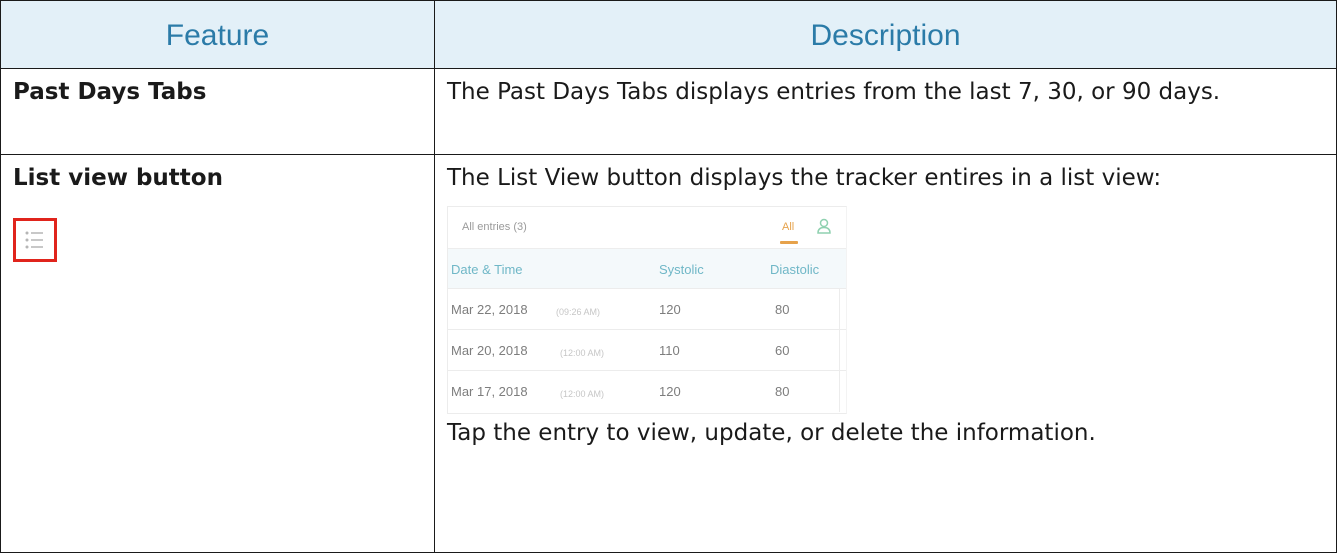 The image size is (1338, 553). I want to click on tab-all: All, so click(788, 227).